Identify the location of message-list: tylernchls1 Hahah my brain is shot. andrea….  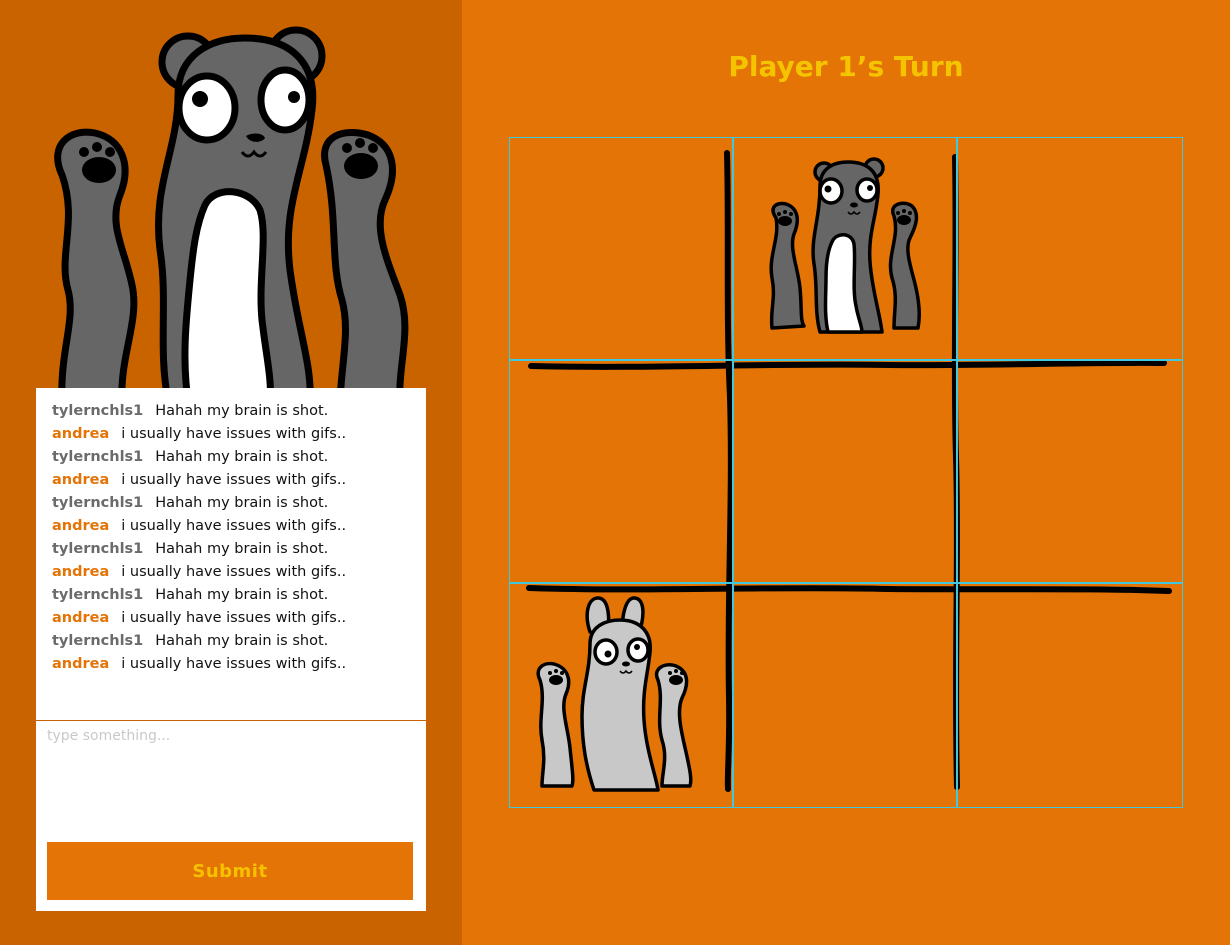
(237, 540).